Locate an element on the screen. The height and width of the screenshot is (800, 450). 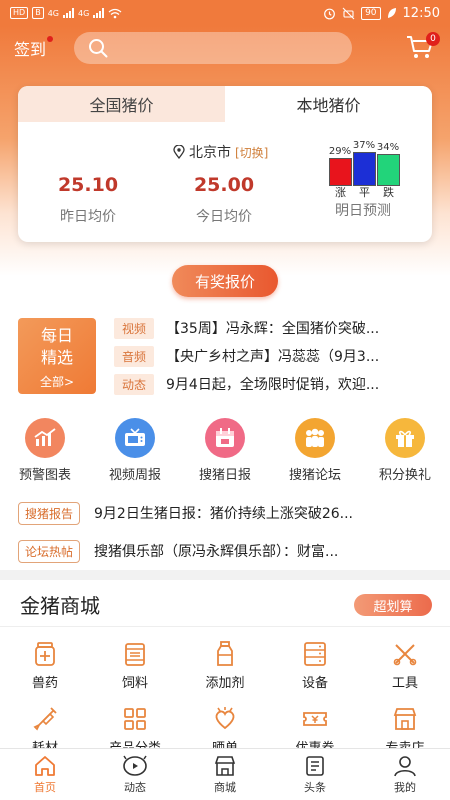
mute-icon is located at coordinates (348, 13).